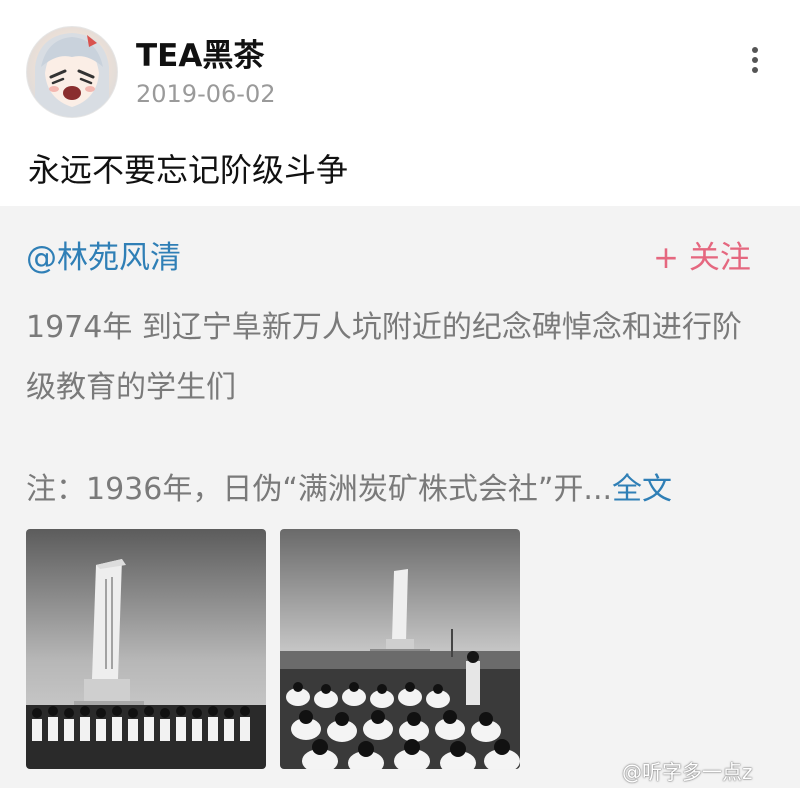 Image resolution: width=800 pixels, height=788 pixels. I want to click on monument-photo-image, so click(146, 649).